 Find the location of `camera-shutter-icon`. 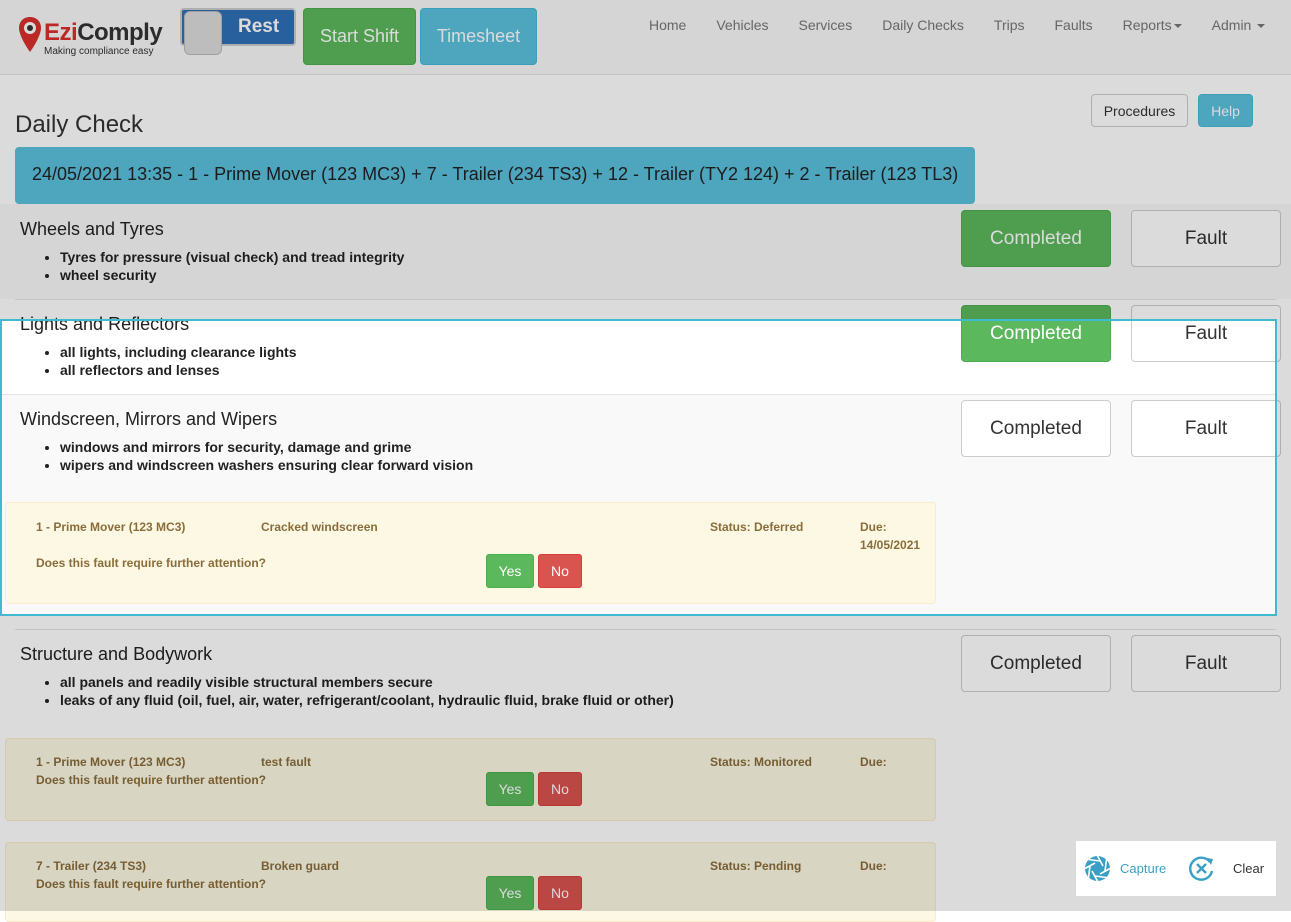

camera-shutter-icon is located at coordinates (1097, 868).